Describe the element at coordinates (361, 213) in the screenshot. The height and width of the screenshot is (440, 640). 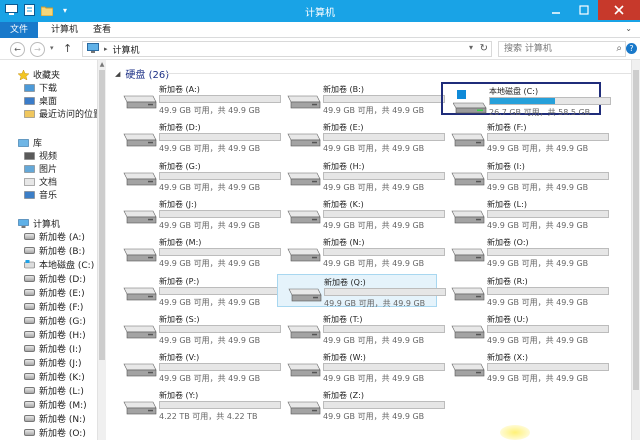
I see `drive-tile: 新加卷 (K:) 49.9 GB 可用，共 49.9 GB` at that location.